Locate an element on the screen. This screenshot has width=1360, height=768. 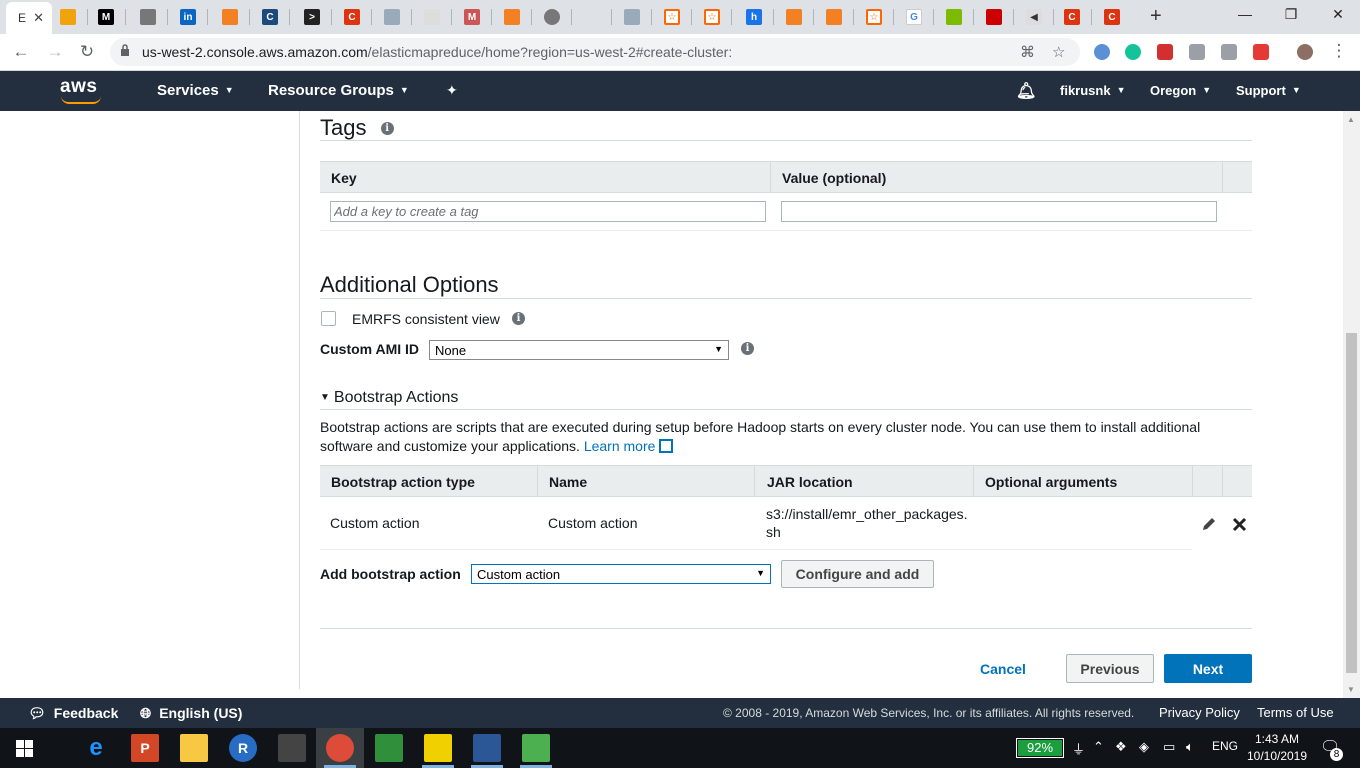
reload-icon: ↻ is located at coordinates (87, 52).